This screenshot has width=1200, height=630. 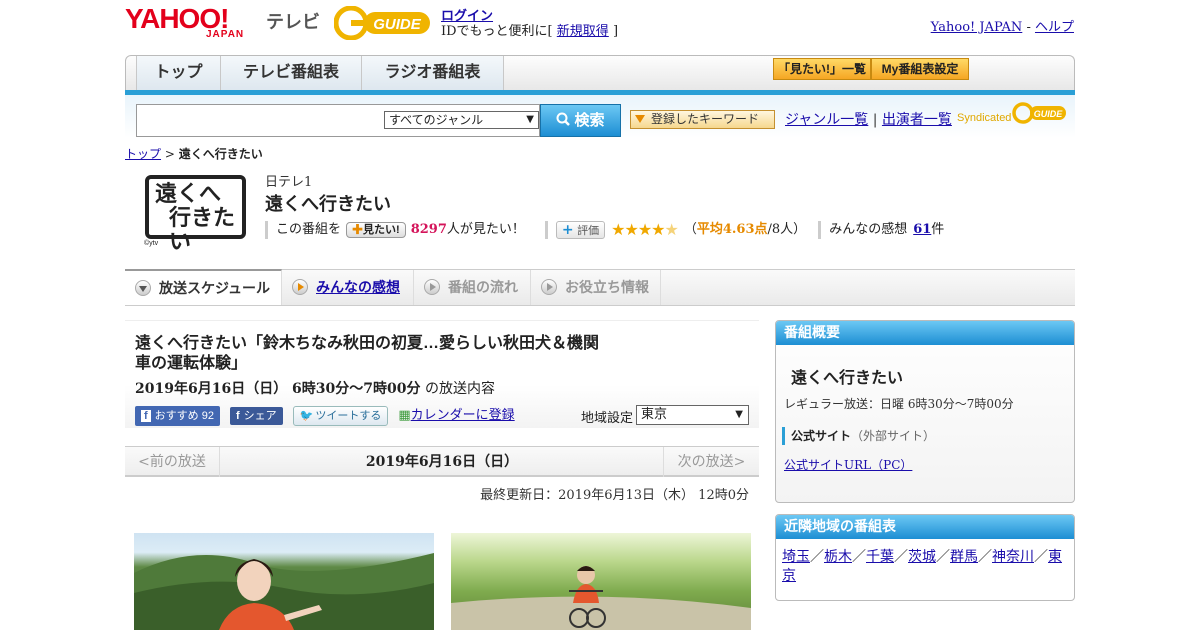 What do you see at coordinates (938, 229) in the screenshot?
I see `reviews-suffix: 件` at bounding box center [938, 229].